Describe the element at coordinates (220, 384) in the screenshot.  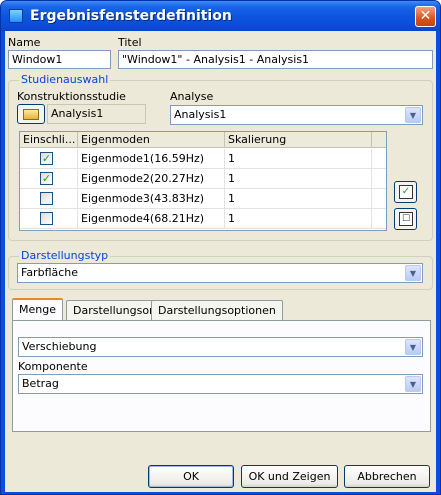
I see `komponente-dropdown: Betrag ▼` at that location.